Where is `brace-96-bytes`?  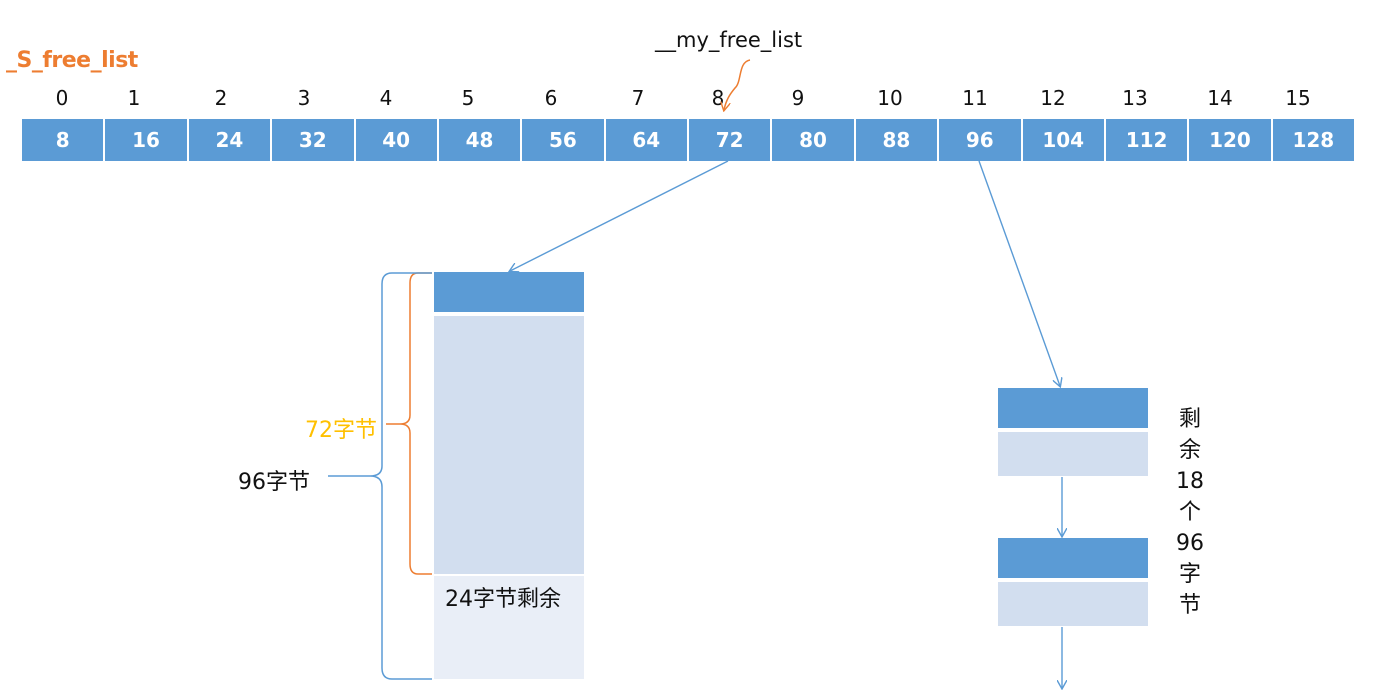
brace-96-bytes is located at coordinates (380, 476).